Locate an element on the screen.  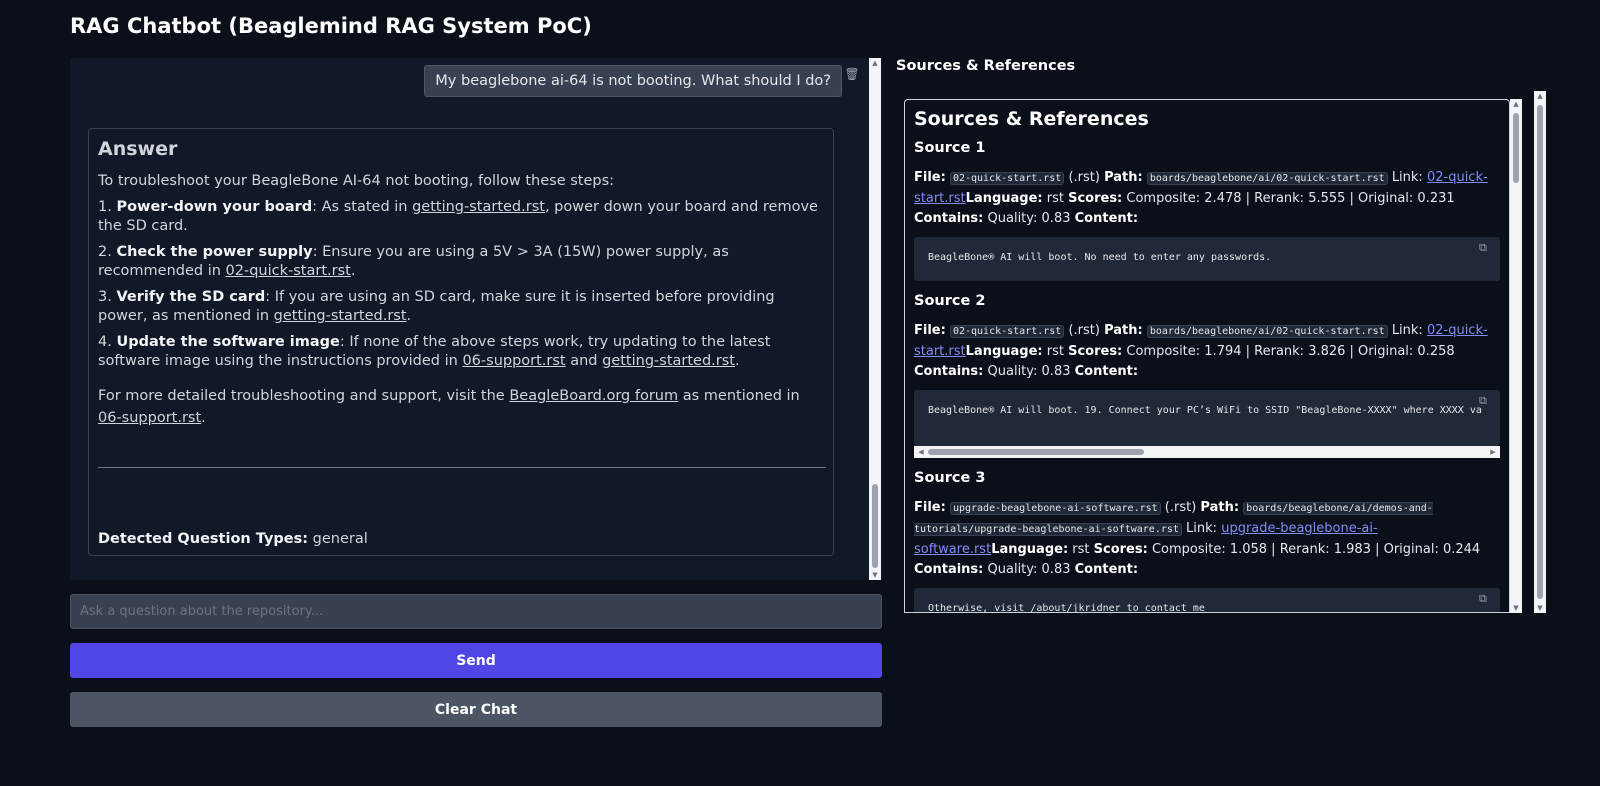
page-scrollbar: ▲ ▼ is located at coordinates (1540, 352).